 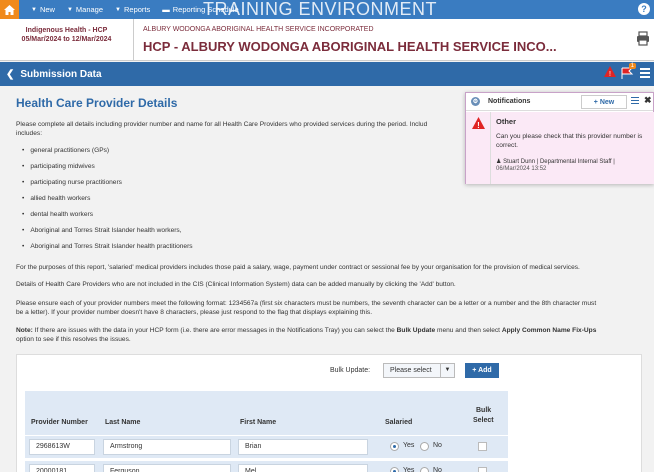 What do you see at coordinates (499, 162) in the screenshot?
I see `user-icon: ♟` at bounding box center [499, 162].